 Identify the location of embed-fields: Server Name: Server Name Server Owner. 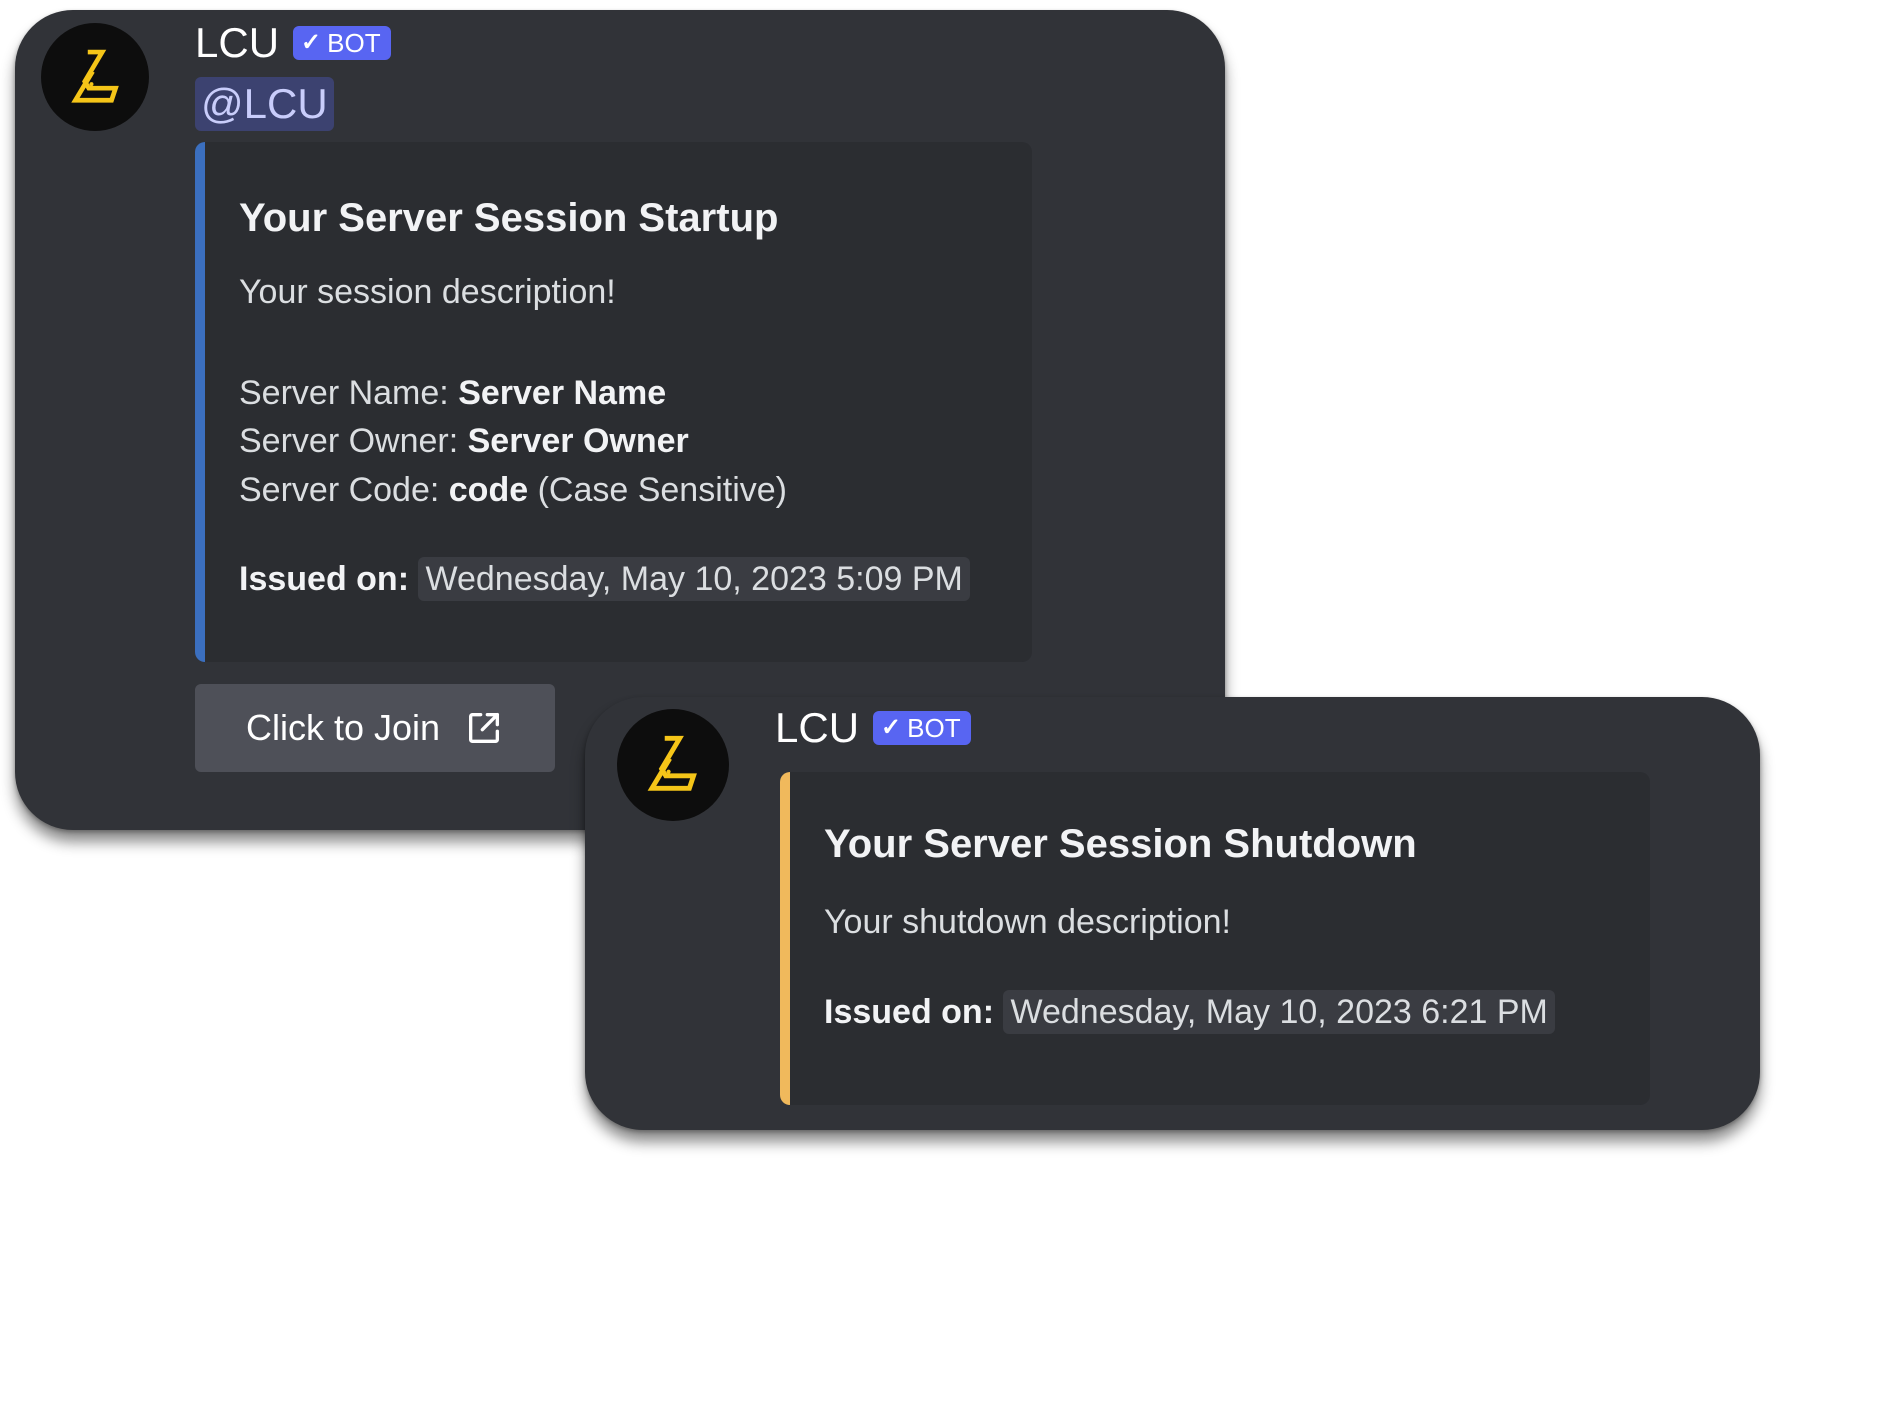
(620, 442).